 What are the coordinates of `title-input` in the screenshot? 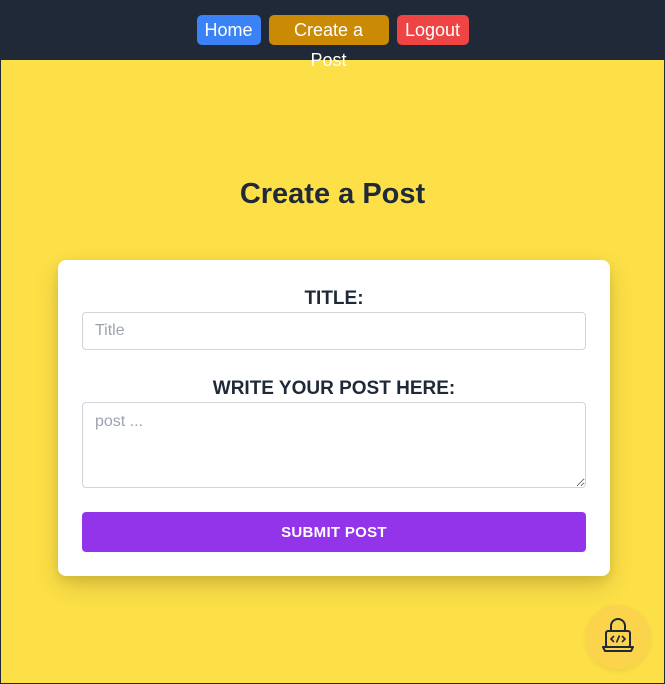 It's located at (334, 331).